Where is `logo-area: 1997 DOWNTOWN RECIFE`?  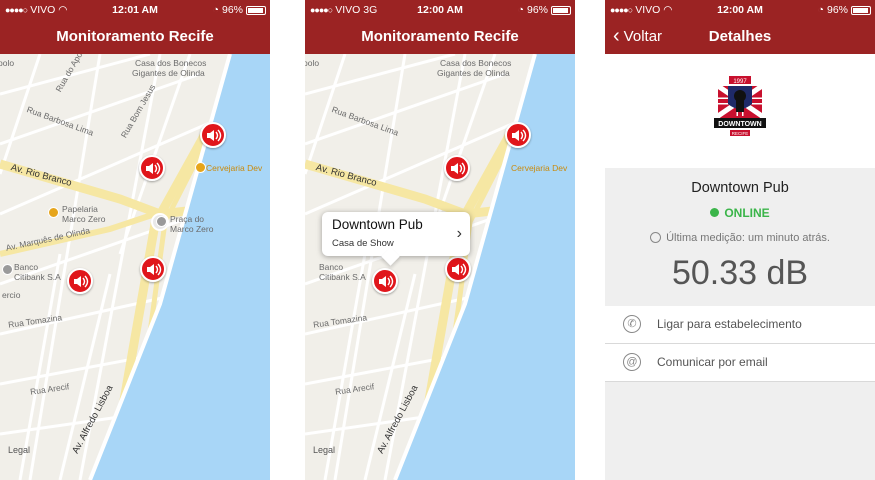 logo-area: 1997 DOWNTOWN RECIFE is located at coordinates (740, 111).